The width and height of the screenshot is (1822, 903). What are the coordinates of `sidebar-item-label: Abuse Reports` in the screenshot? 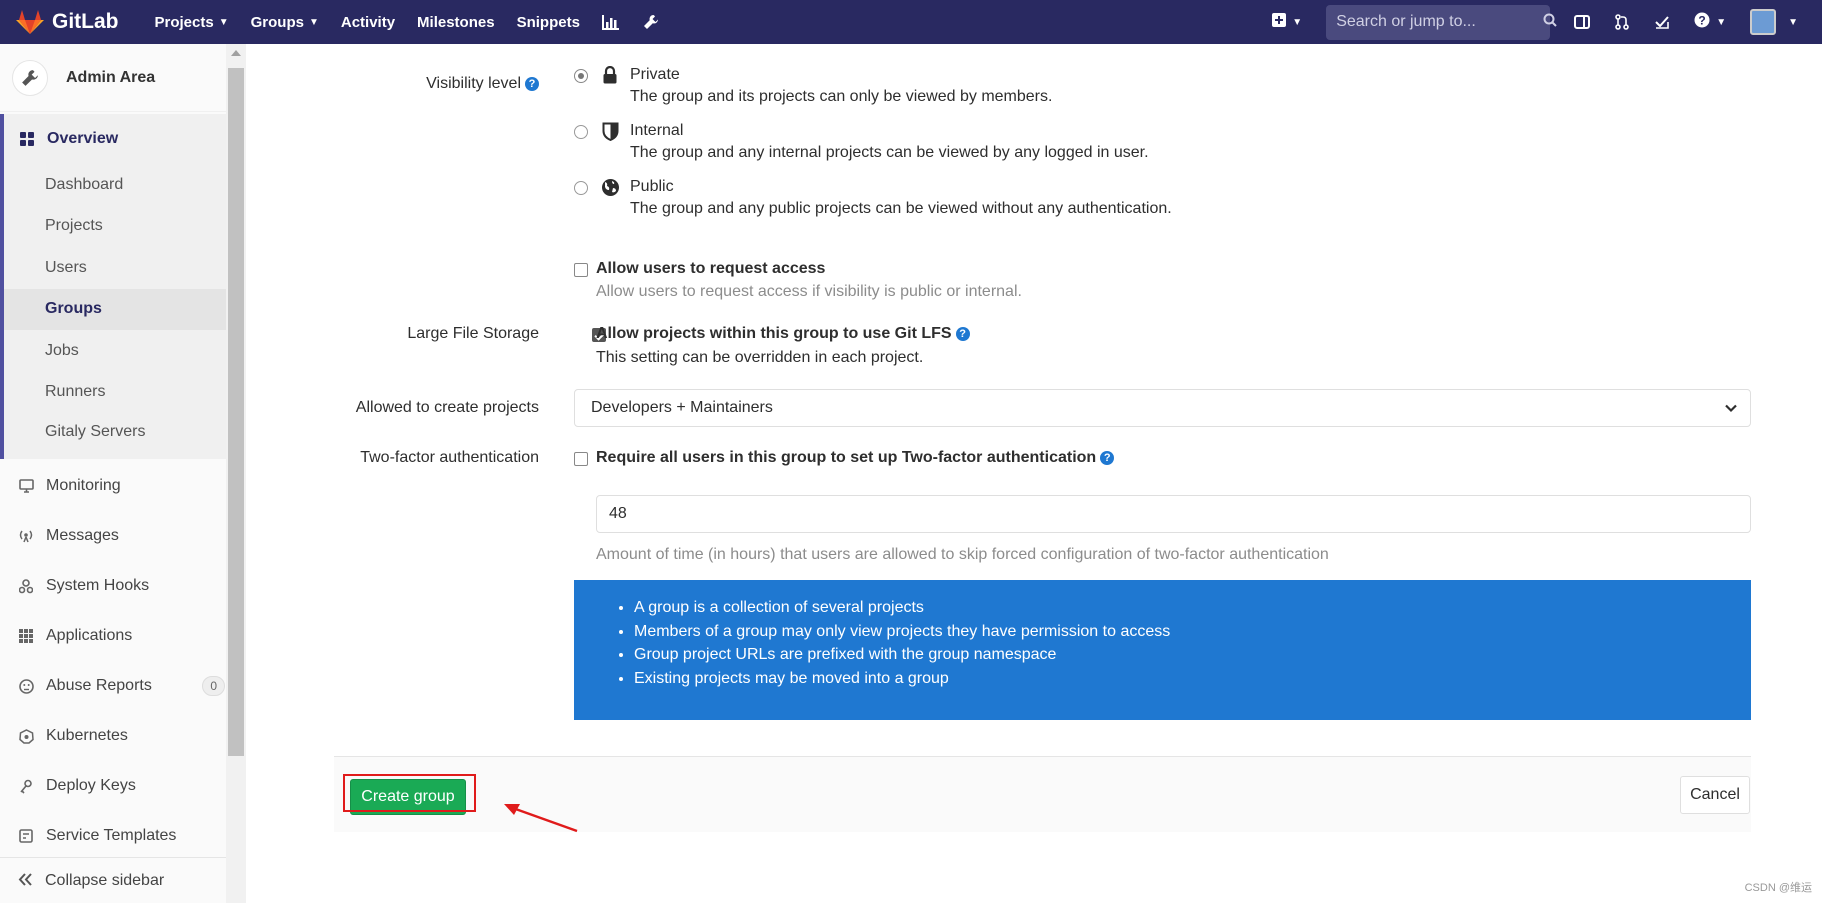 It's located at (99, 685).